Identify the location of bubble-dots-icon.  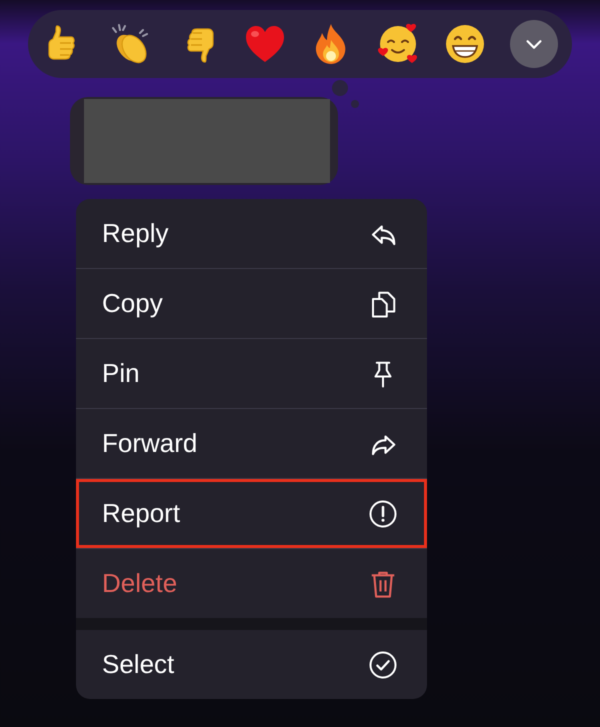
(346, 94).